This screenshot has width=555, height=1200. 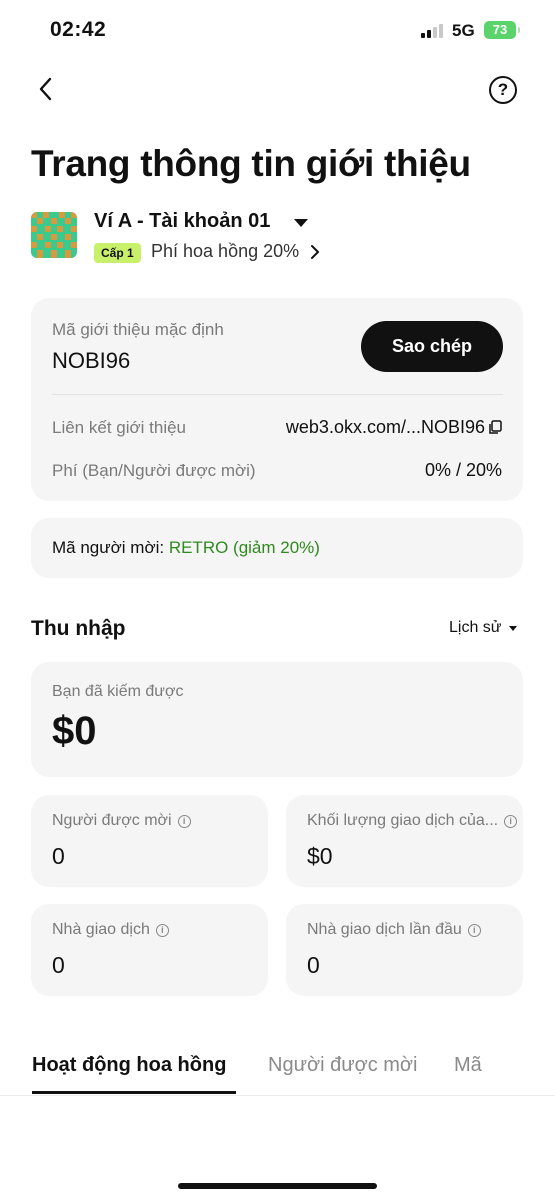 I want to click on status-time: 02:42, so click(x=78, y=29).